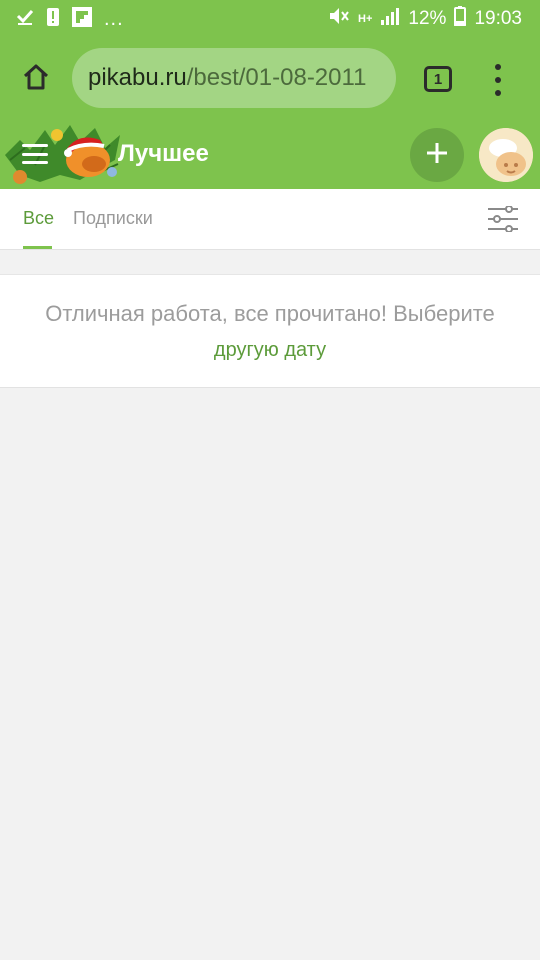  What do you see at coordinates (503, 219) in the screenshot?
I see `filter-sliders-icon` at bounding box center [503, 219].